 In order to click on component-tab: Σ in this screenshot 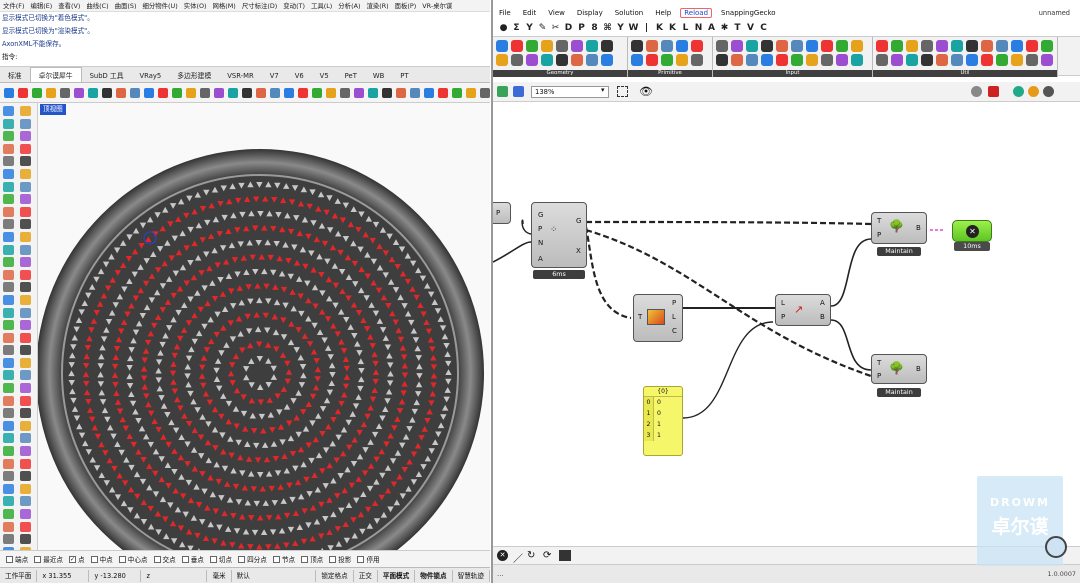, I will do `click(516, 28)`.